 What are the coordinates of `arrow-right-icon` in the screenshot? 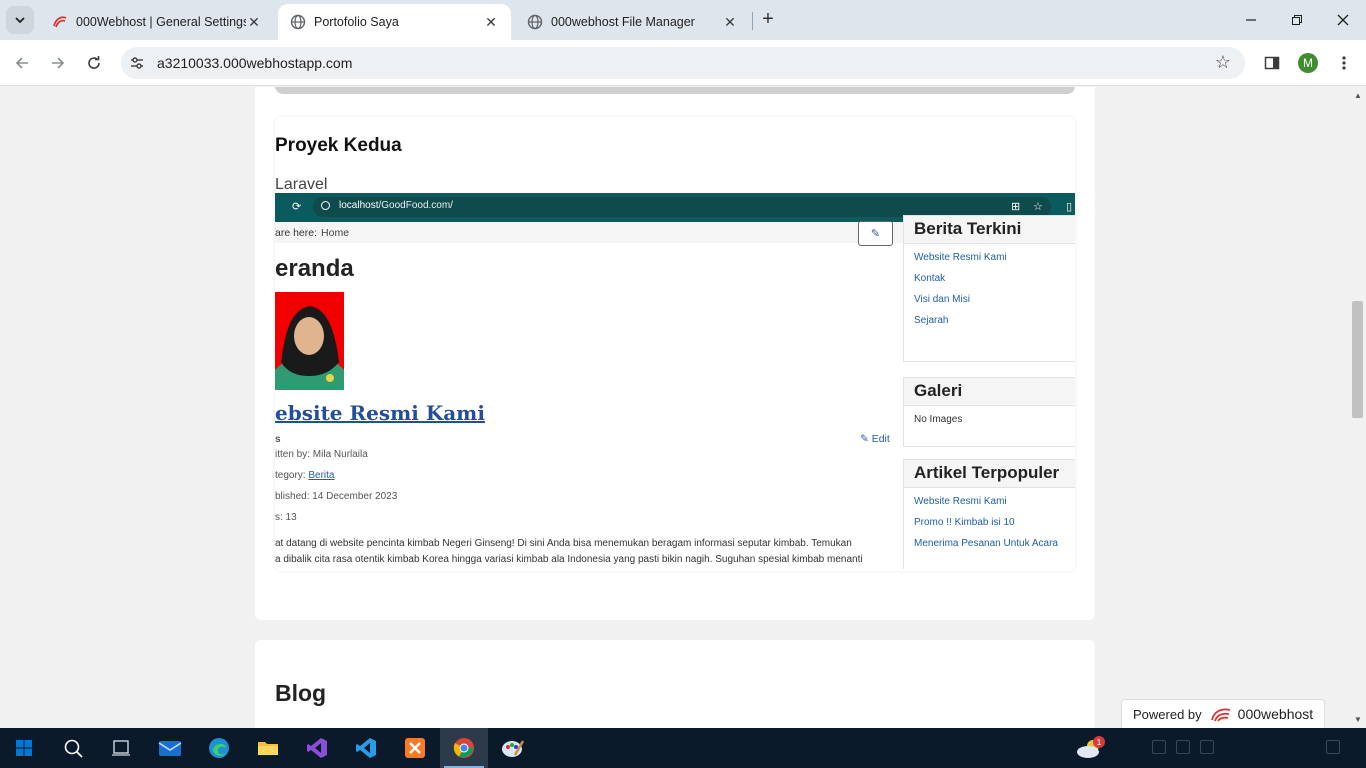 It's located at (58, 63).